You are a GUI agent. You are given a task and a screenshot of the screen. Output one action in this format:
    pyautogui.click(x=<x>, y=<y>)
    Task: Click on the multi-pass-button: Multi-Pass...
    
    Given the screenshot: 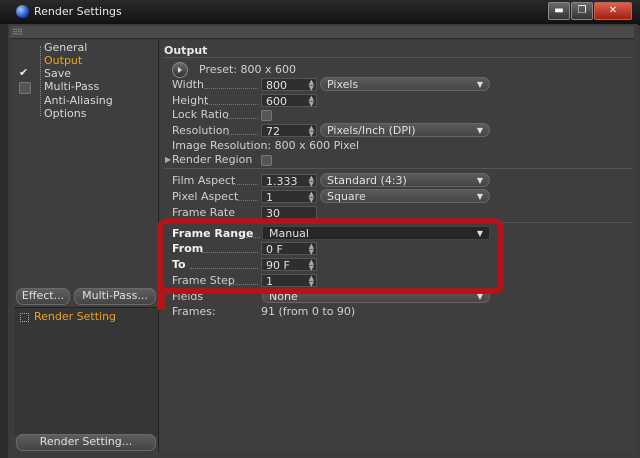 What is the action you would take?
    pyautogui.click(x=115, y=296)
    